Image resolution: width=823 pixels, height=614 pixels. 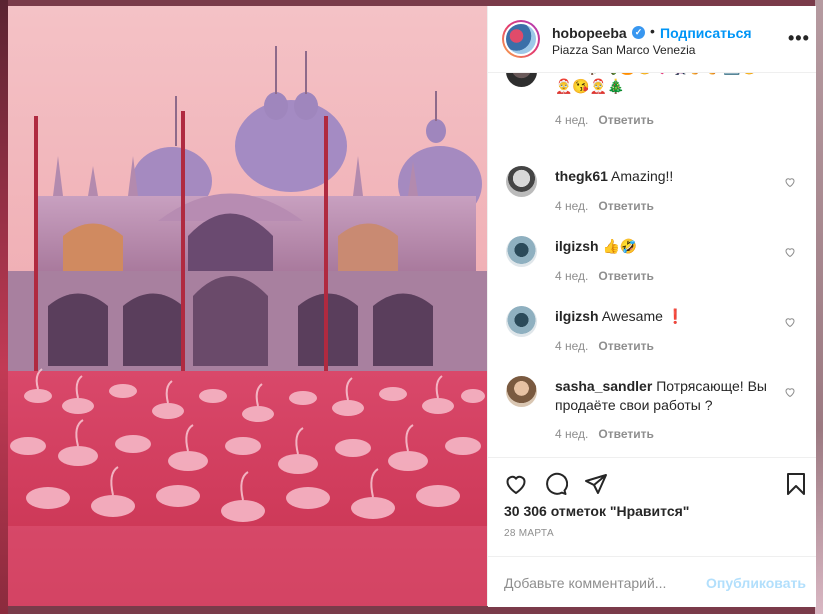 What do you see at coordinates (756, 583) in the screenshot?
I see `publish-button: Опубликовать` at bounding box center [756, 583].